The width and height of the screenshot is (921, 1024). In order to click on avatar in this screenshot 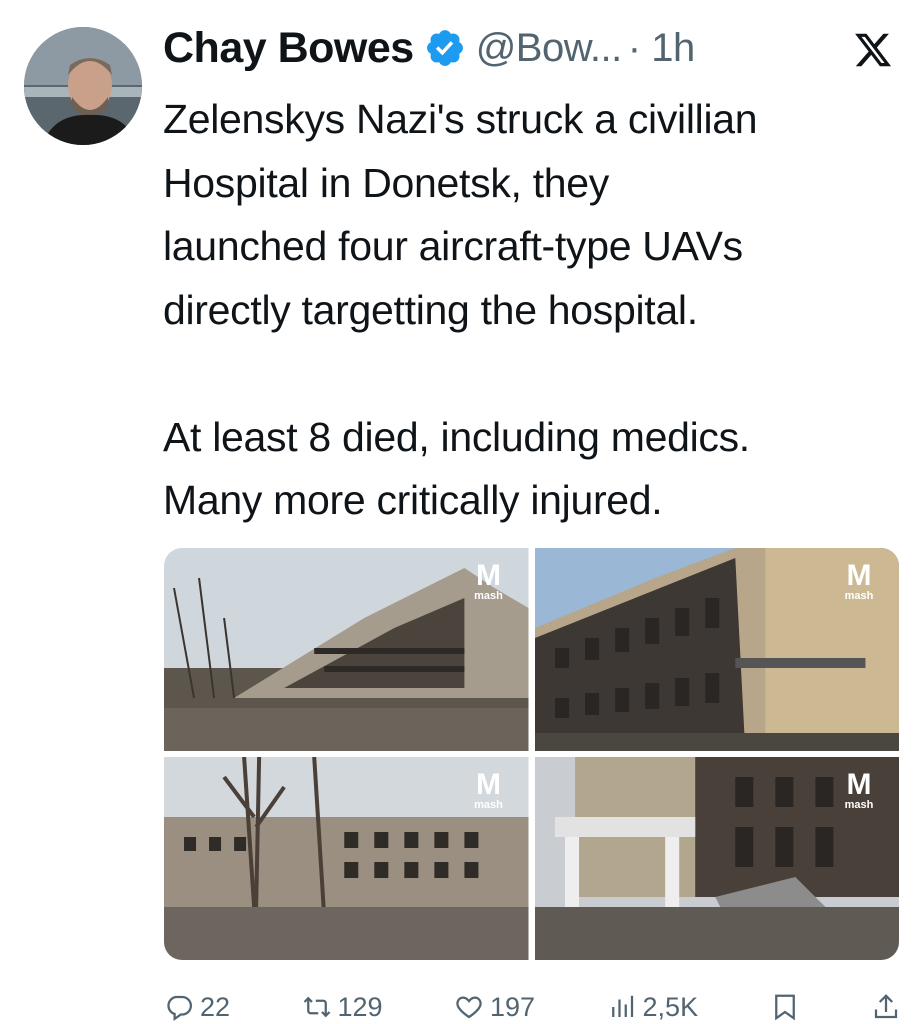, I will do `click(83, 86)`.